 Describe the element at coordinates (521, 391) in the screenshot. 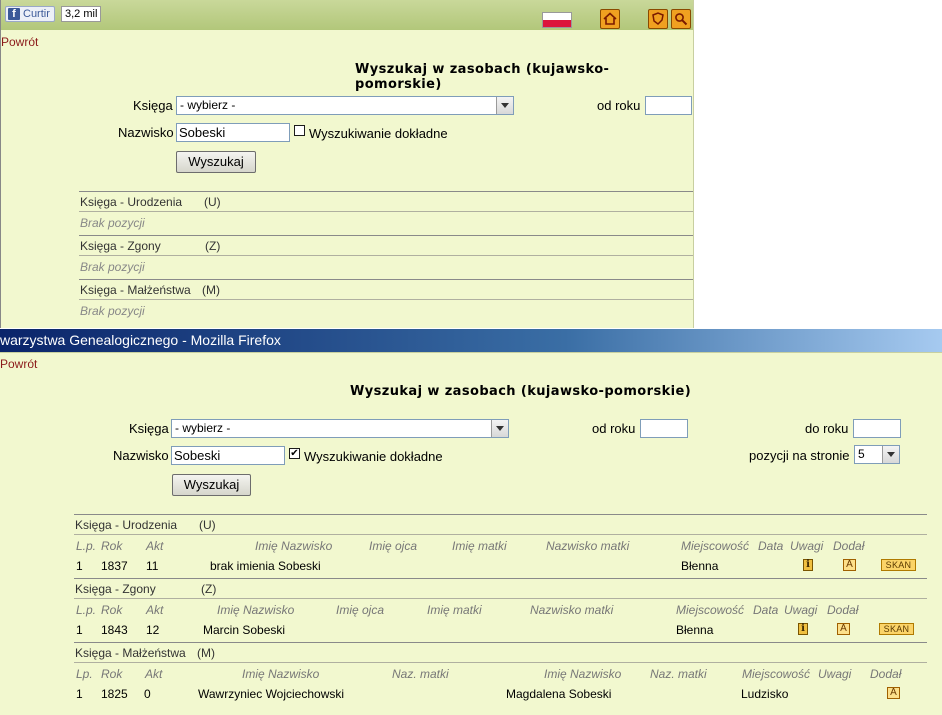

I see `page-title: Wyszukaj w zasobach (kujawsko-pomorskie)` at that location.